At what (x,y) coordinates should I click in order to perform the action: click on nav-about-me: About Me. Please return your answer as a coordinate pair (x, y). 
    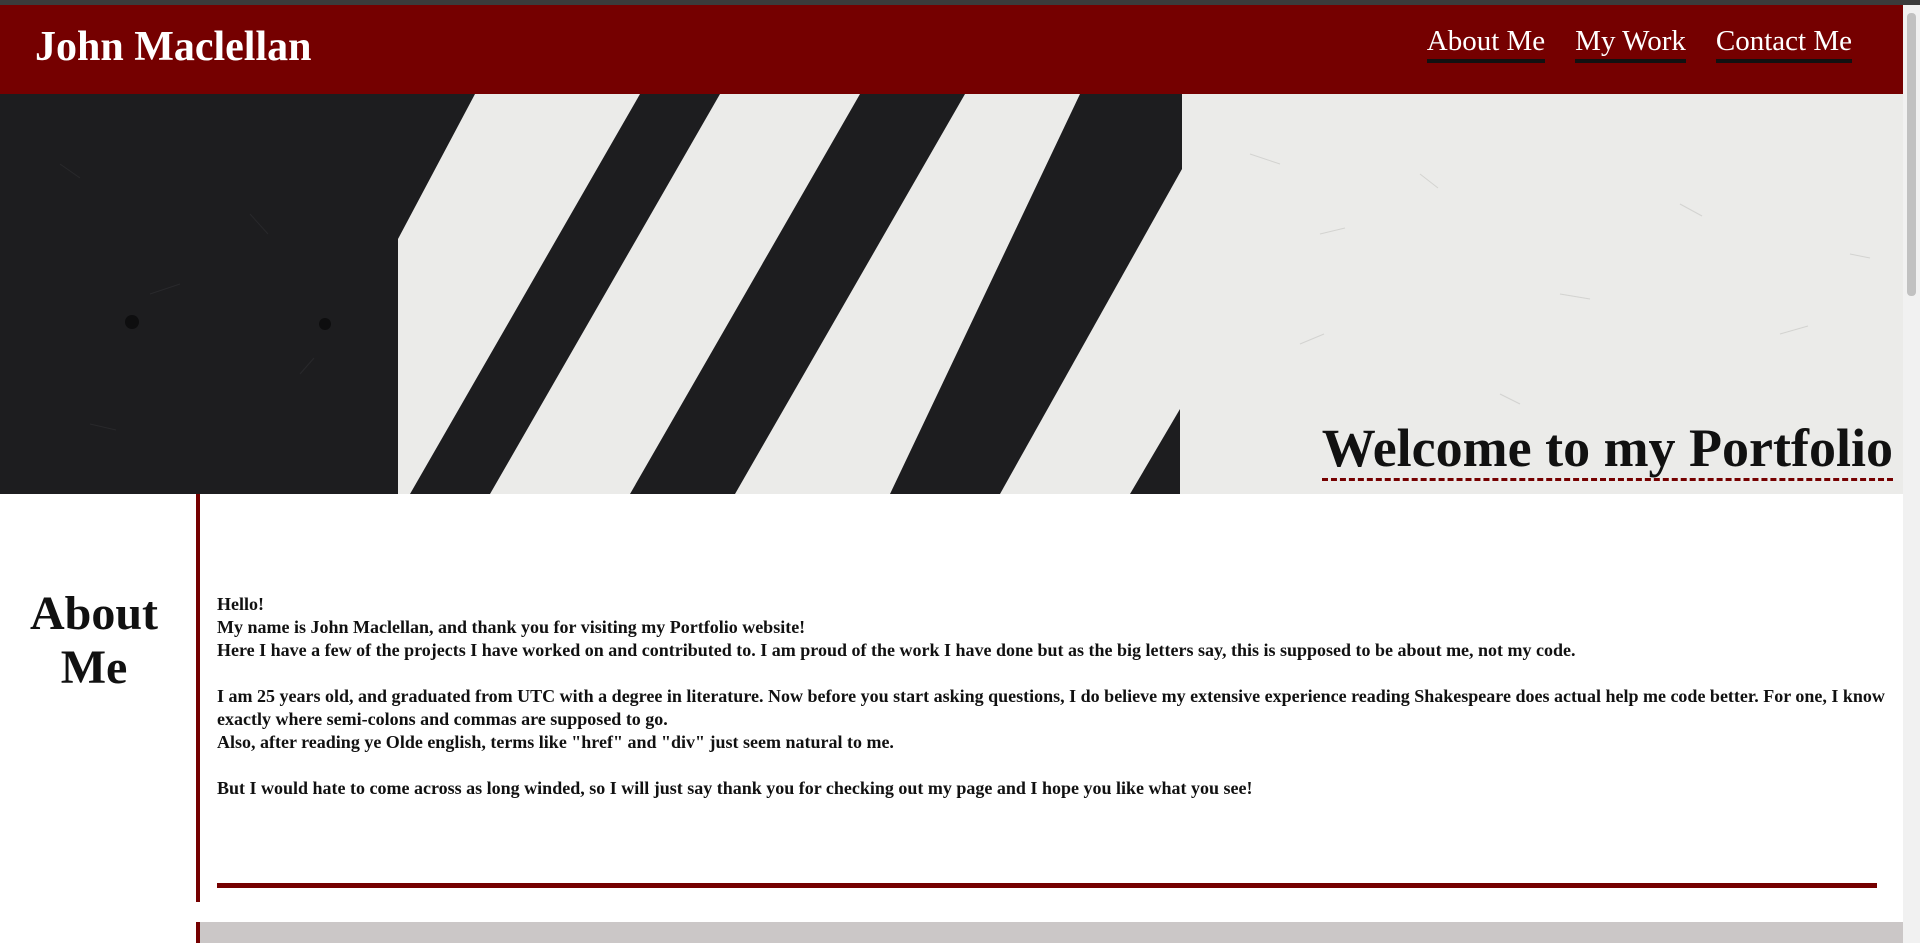
    Looking at the image, I should click on (1486, 44).